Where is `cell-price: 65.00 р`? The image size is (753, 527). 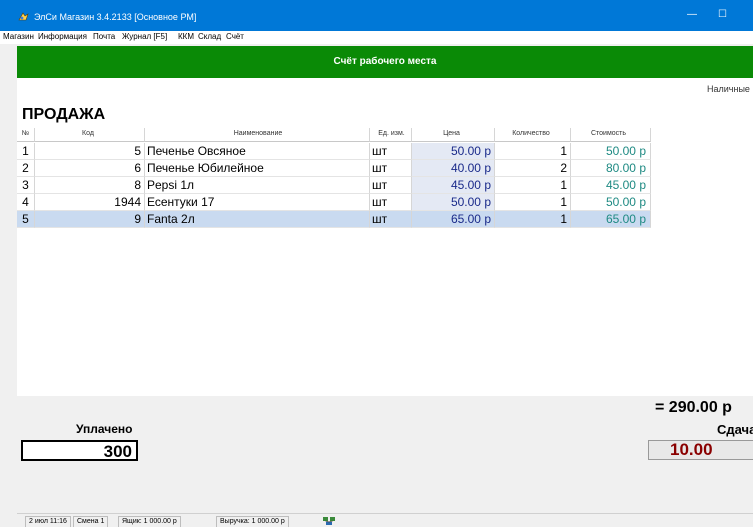 cell-price: 65.00 р is located at coordinates (453, 219).